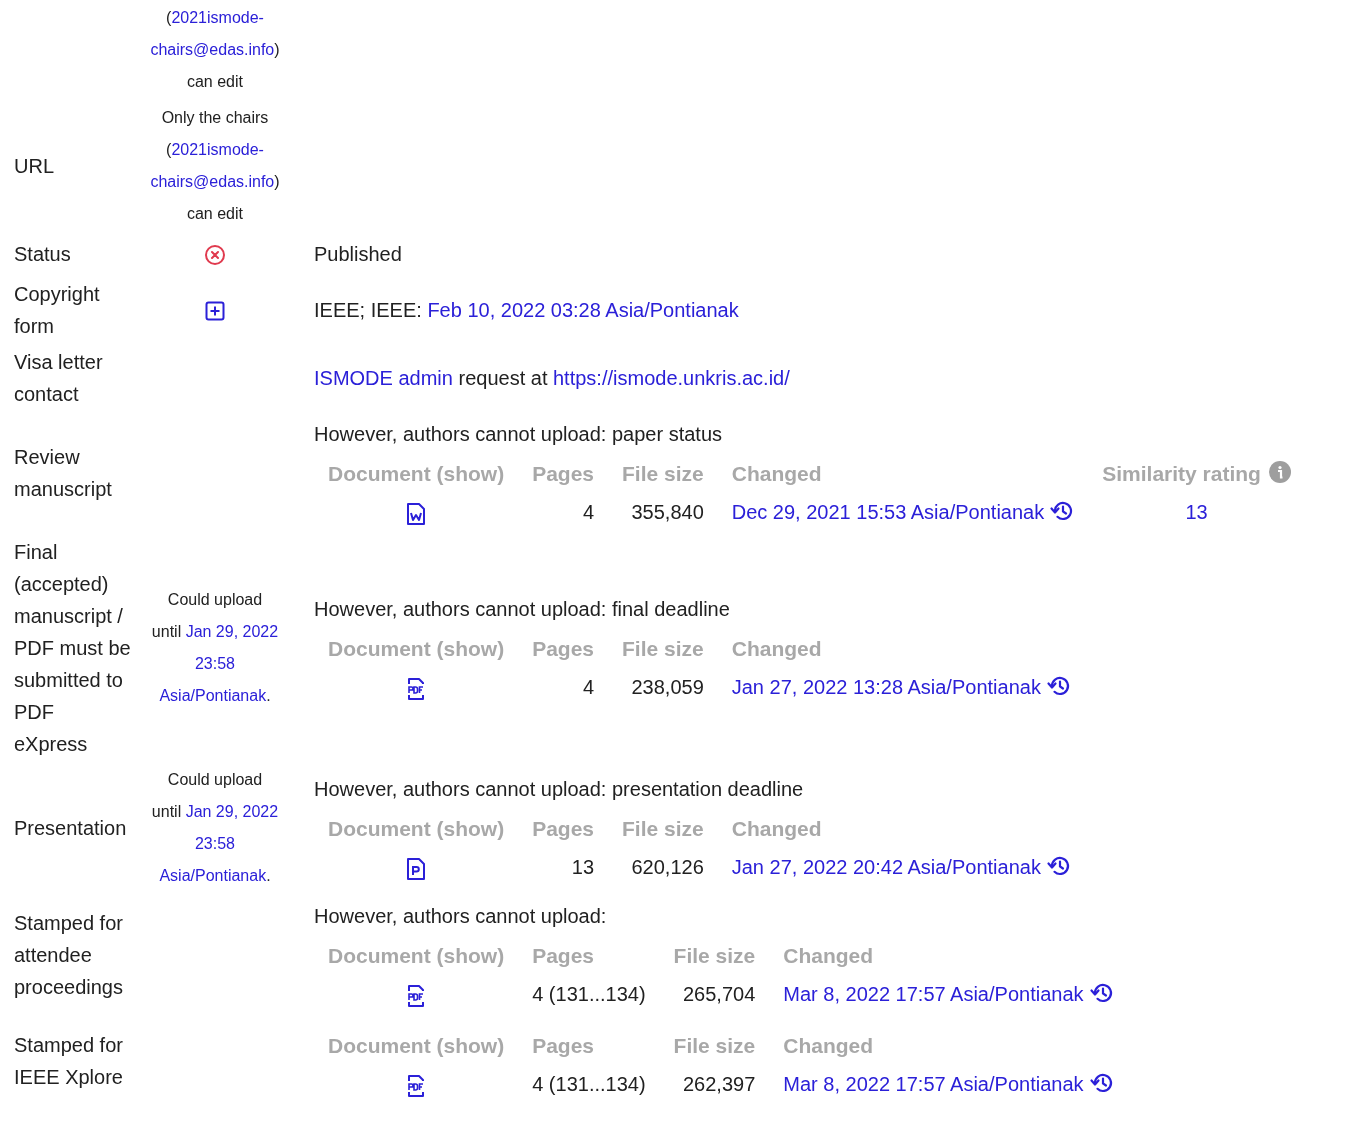 The image size is (1351, 1146). I want to click on info-text: However, authors cannot upload: final deadline, so click(522, 609).